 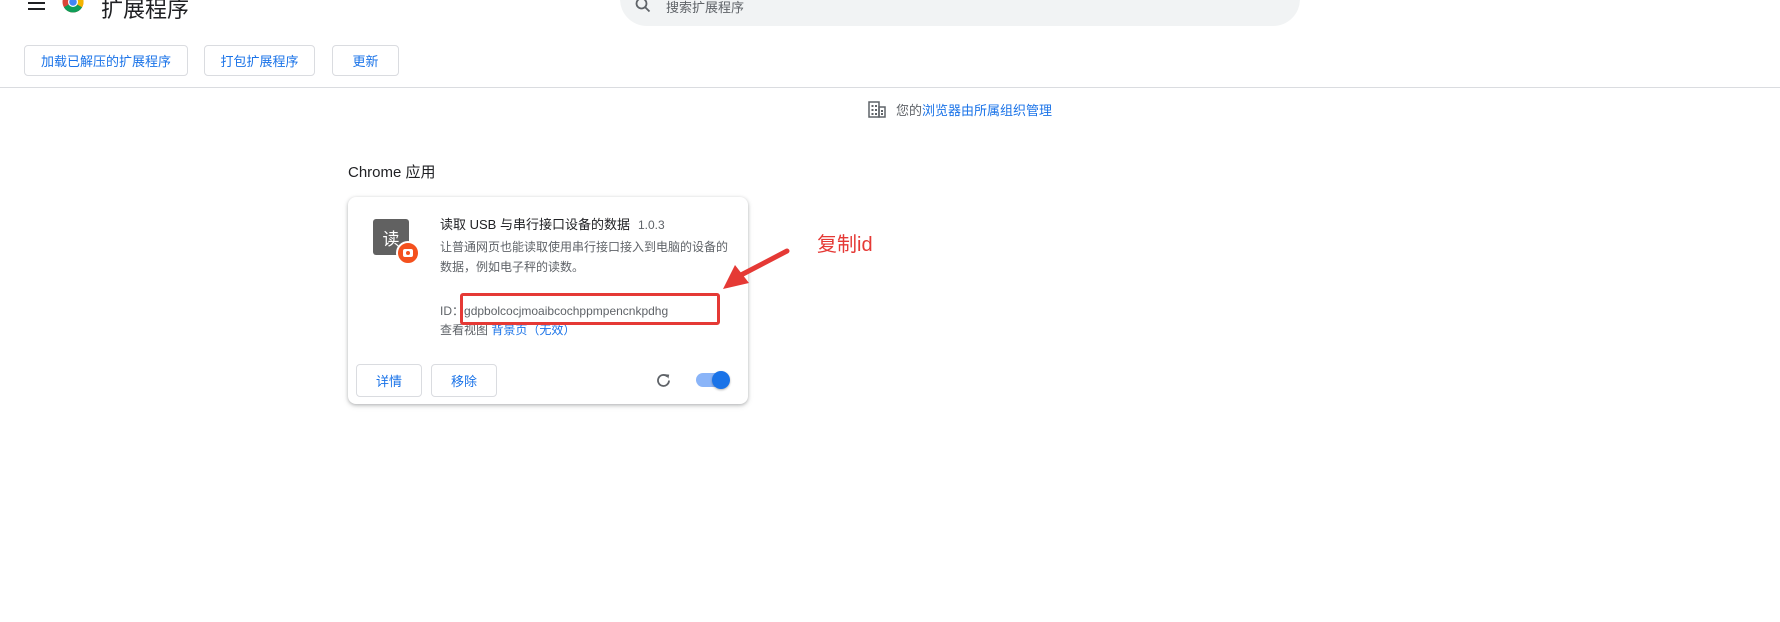 I want to click on chrome-logo-icon, so click(x=73, y=6).